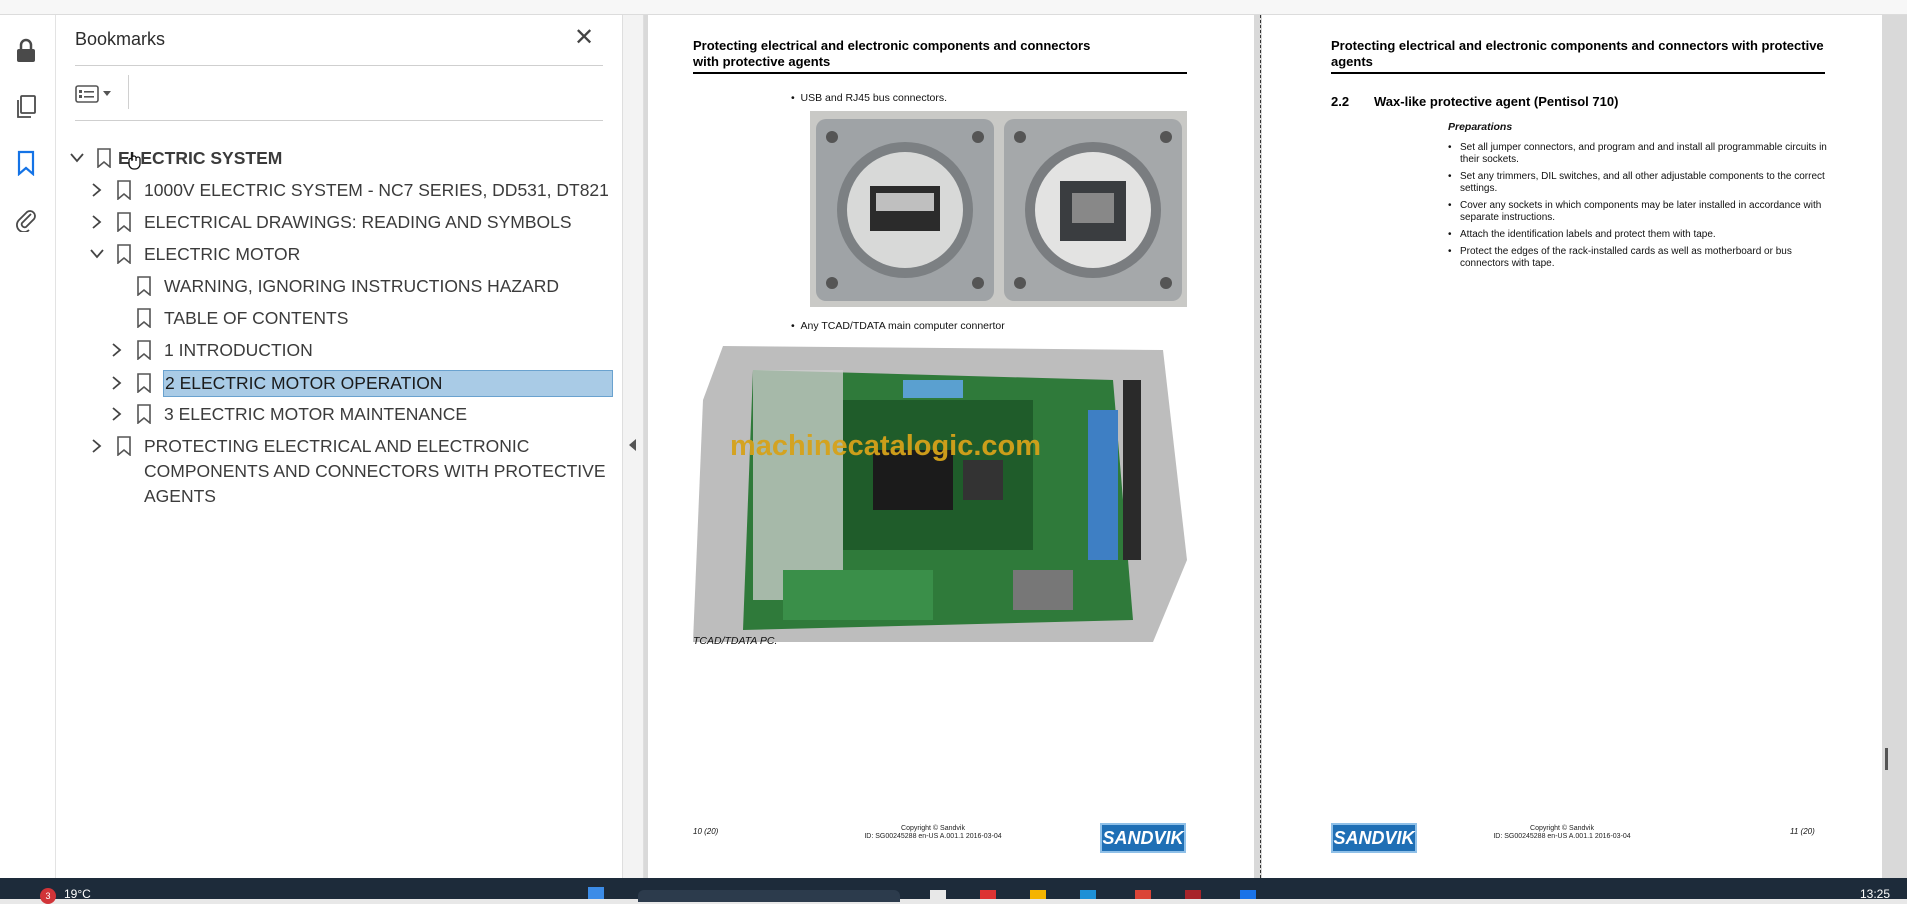 This screenshot has width=1907, height=904. What do you see at coordinates (107, 93) in the screenshot?
I see `caret-down-icon` at bounding box center [107, 93].